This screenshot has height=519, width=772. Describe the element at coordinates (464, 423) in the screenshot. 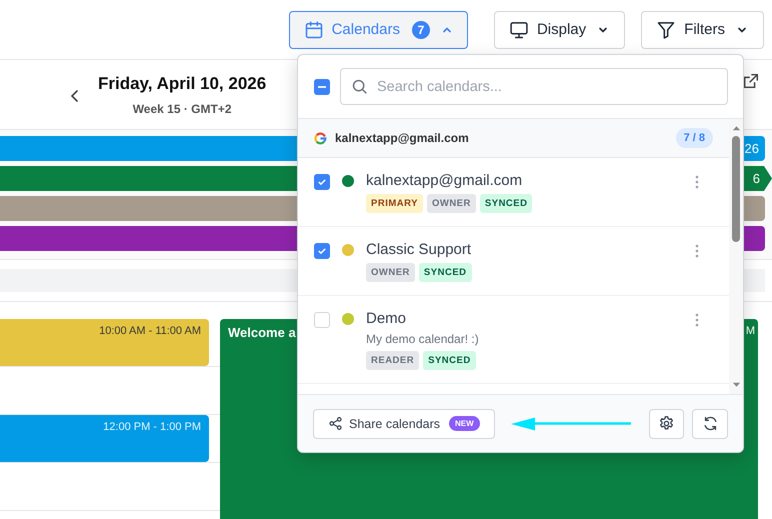

I see `new-badge: NEW` at that location.